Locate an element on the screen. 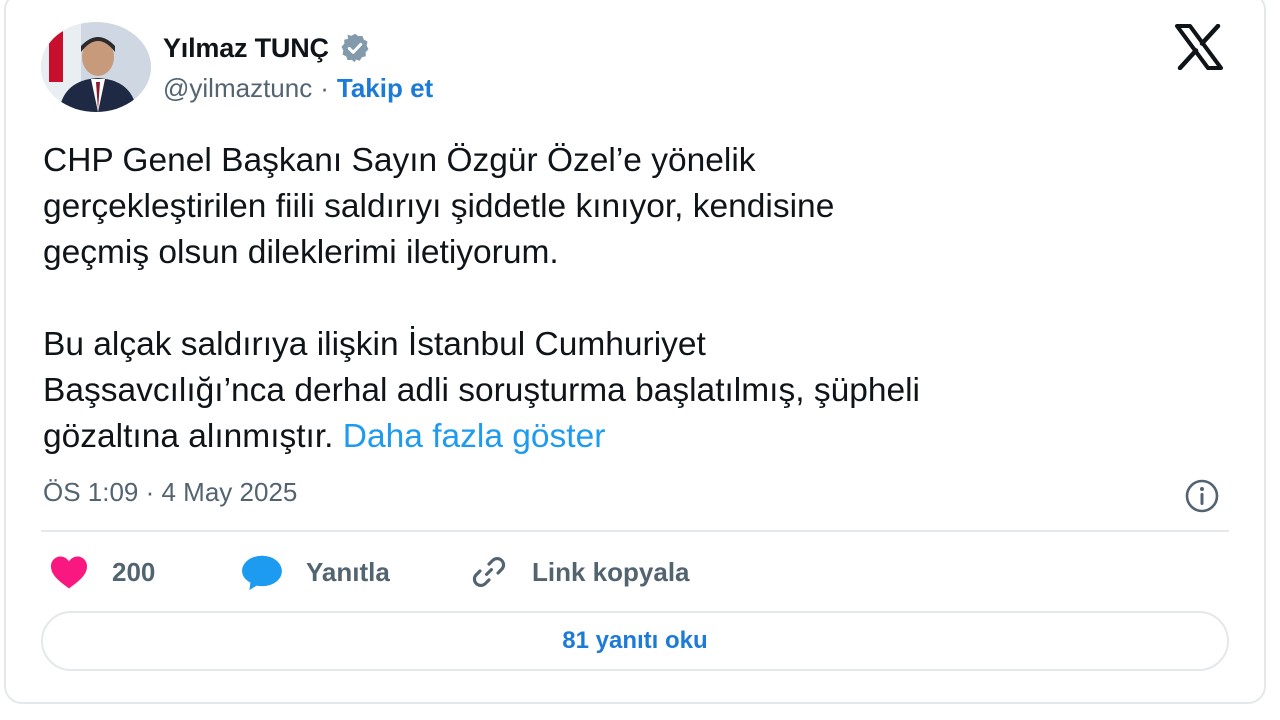 The width and height of the screenshot is (1280, 720). follow-button: Takip et is located at coordinates (385, 88).